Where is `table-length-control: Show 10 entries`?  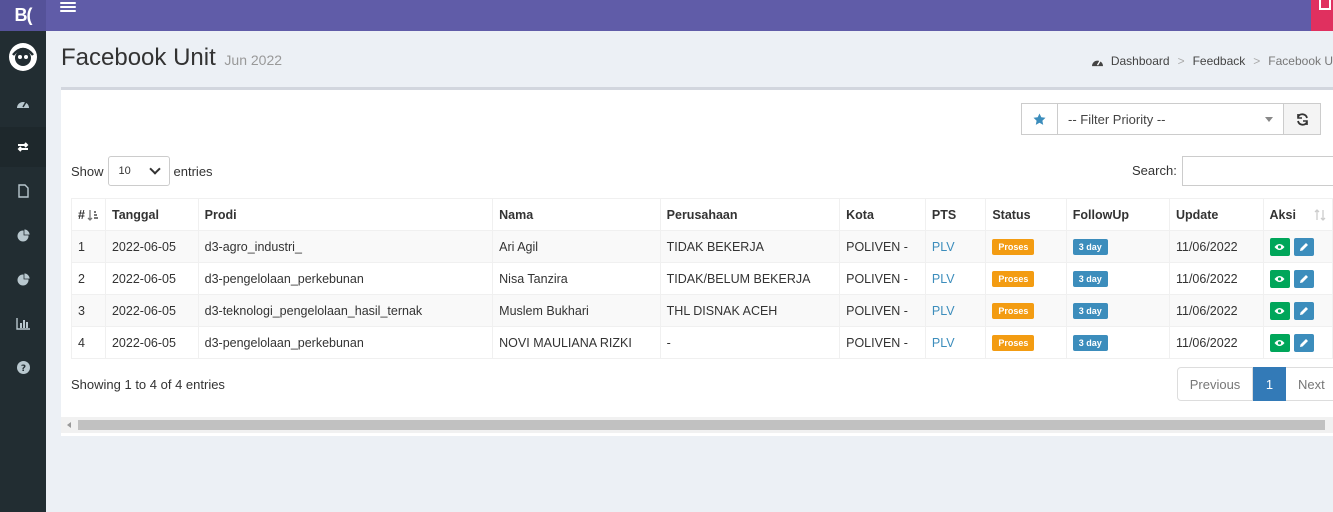 table-length-control: Show 10 entries is located at coordinates (142, 171).